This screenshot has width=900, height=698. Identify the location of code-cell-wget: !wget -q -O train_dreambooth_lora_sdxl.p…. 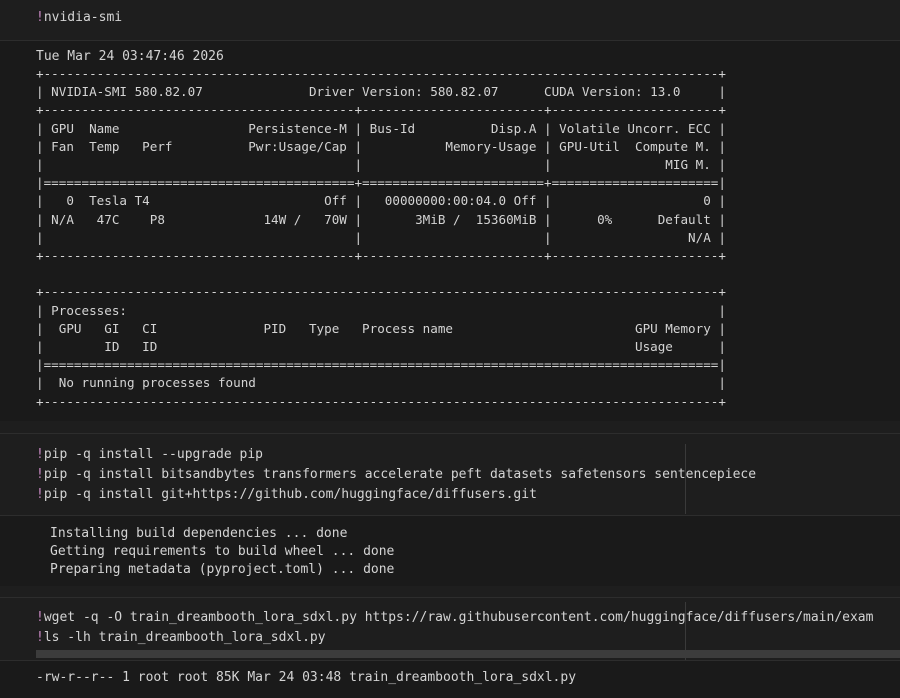
(450, 629).